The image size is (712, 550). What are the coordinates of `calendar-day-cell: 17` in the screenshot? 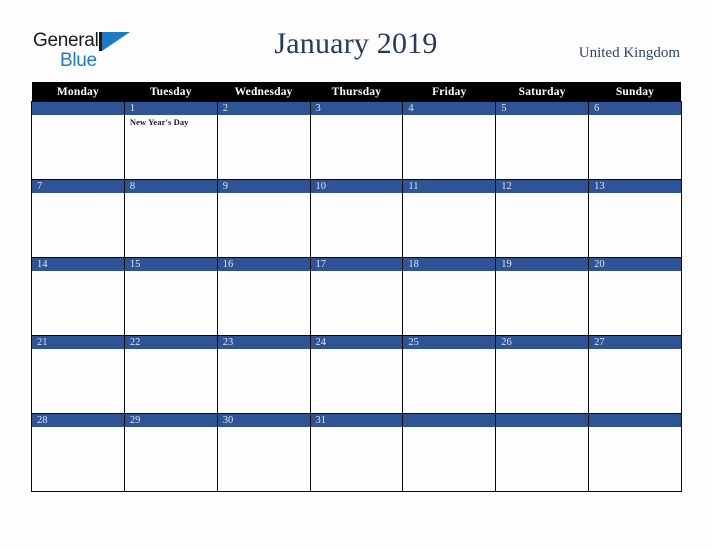 It's located at (356, 296).